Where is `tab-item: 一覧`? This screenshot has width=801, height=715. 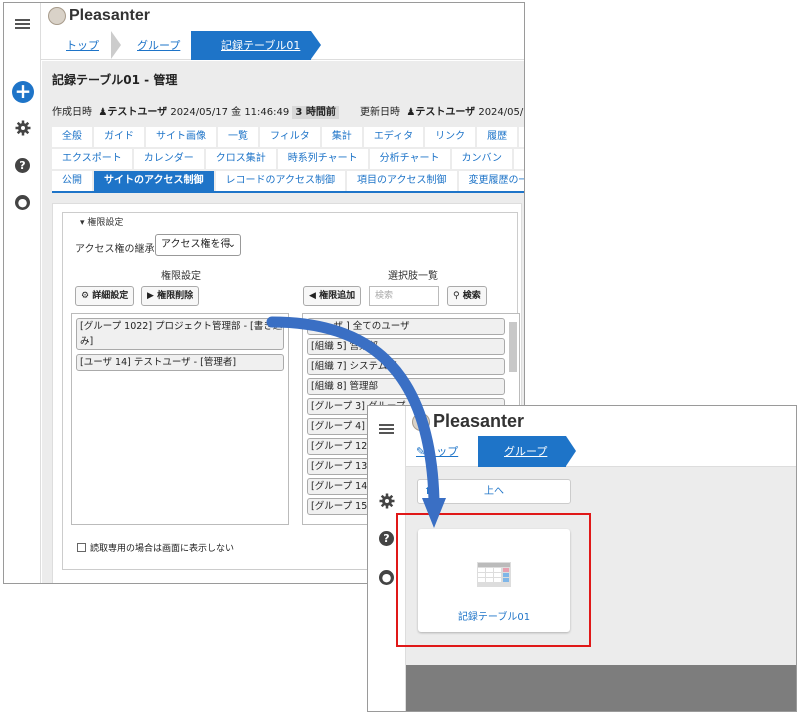
tab-item: 一覧 is located at coordinates (238, 137).